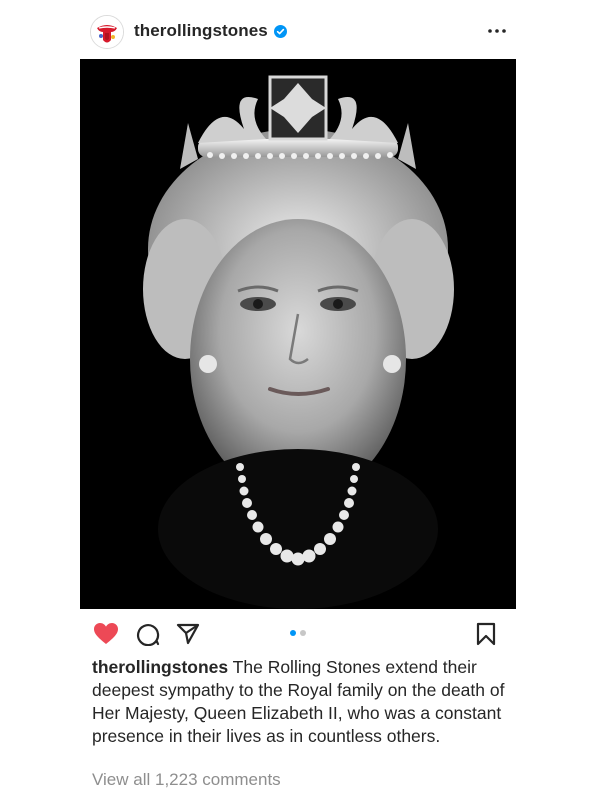 Image resolution: width=600 pixels, height=800 pixels. I want to click on carousel-dot, so click(303, 633).